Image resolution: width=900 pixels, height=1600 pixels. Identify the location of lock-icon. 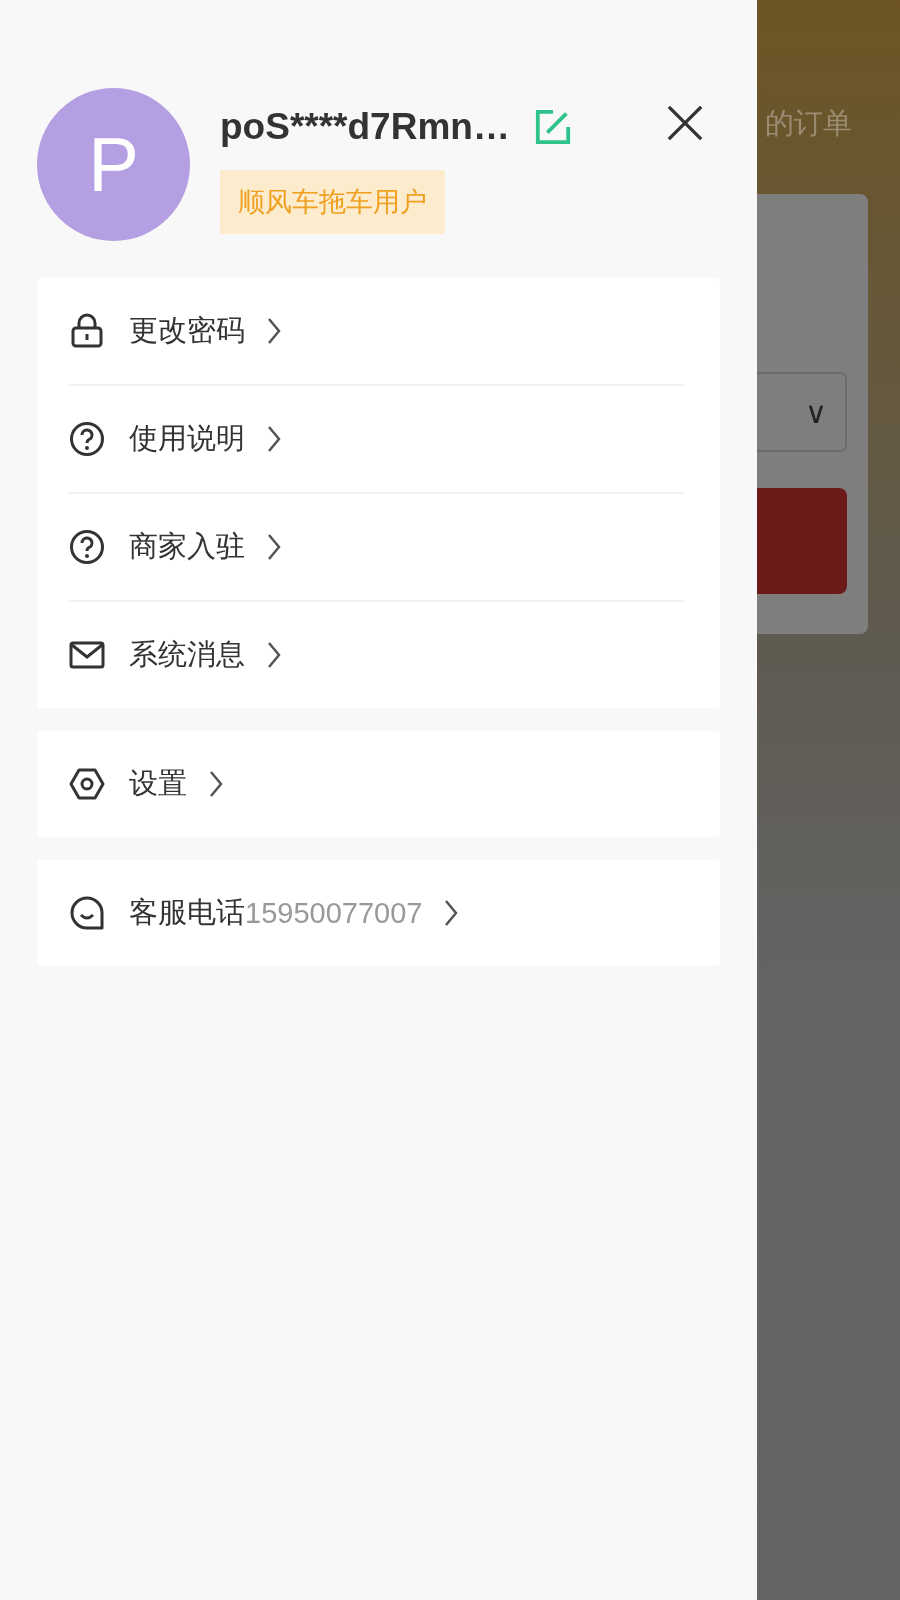
(87, 331).